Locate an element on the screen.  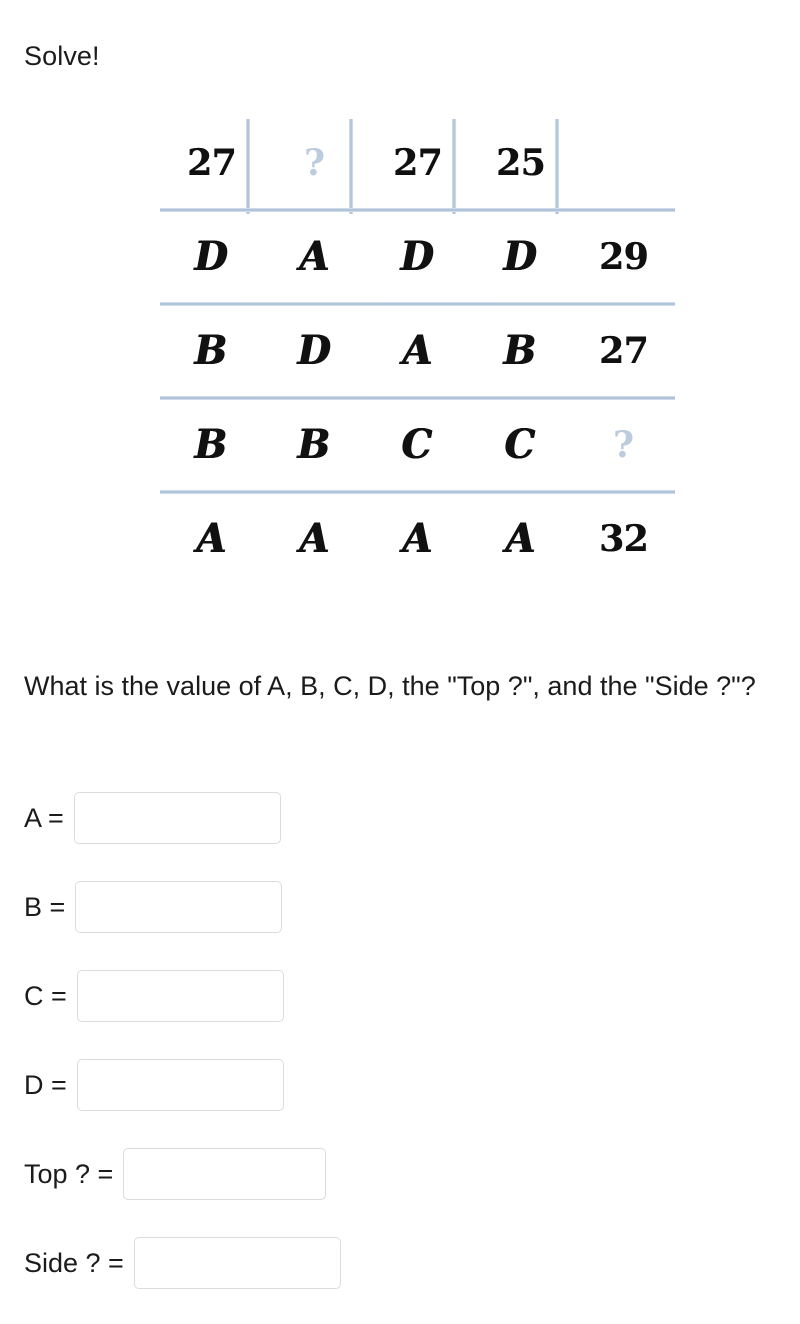
answer-input-top is located at coordinates (225, 1174).